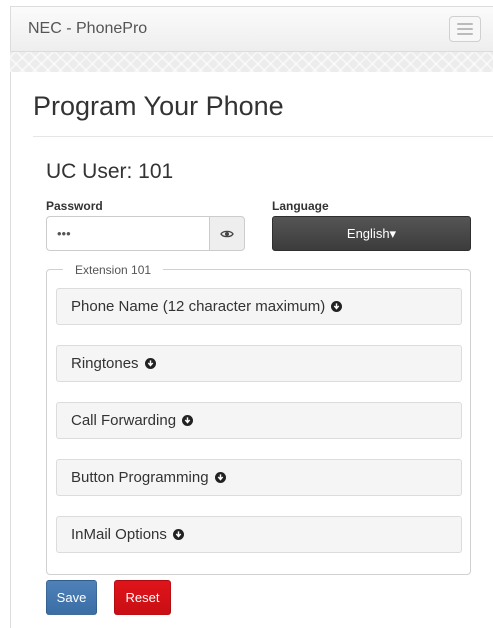 Image resolution: width=493 pixels, height=628 pixels. I want to click on reset-button: Reset, so click(142, 597).